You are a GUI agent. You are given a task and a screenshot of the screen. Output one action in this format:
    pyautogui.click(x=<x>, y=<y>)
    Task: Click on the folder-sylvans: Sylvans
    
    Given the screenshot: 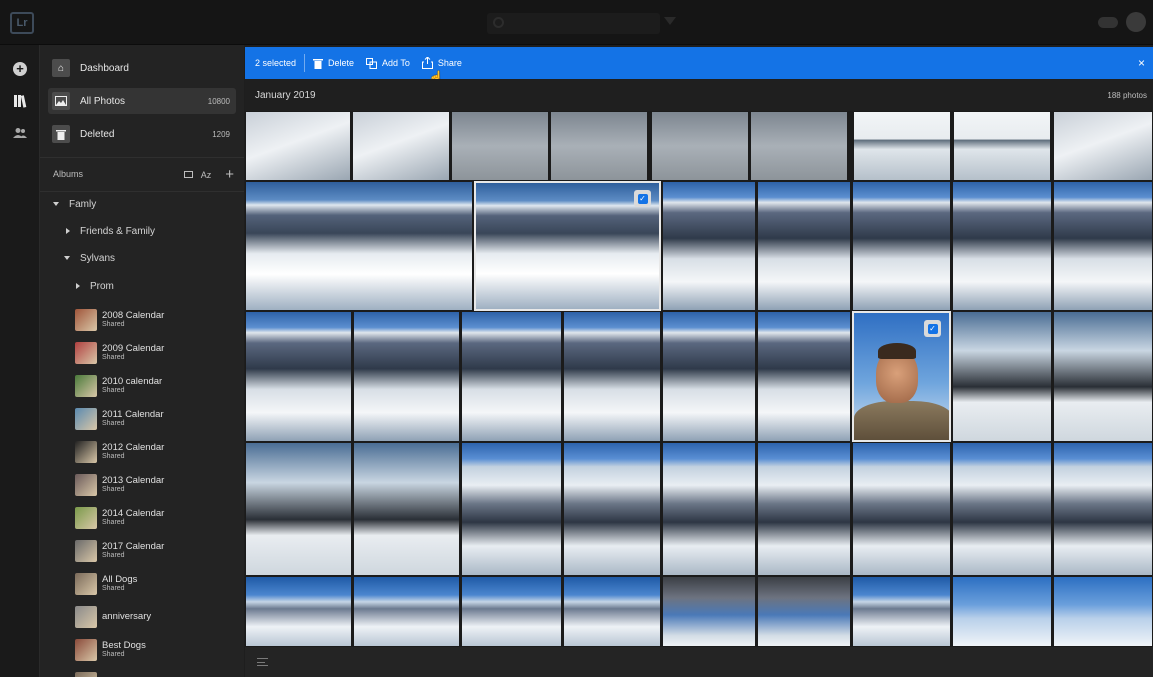 What is the action you would take?
    pyautogui.click(x=89, y=258)
    